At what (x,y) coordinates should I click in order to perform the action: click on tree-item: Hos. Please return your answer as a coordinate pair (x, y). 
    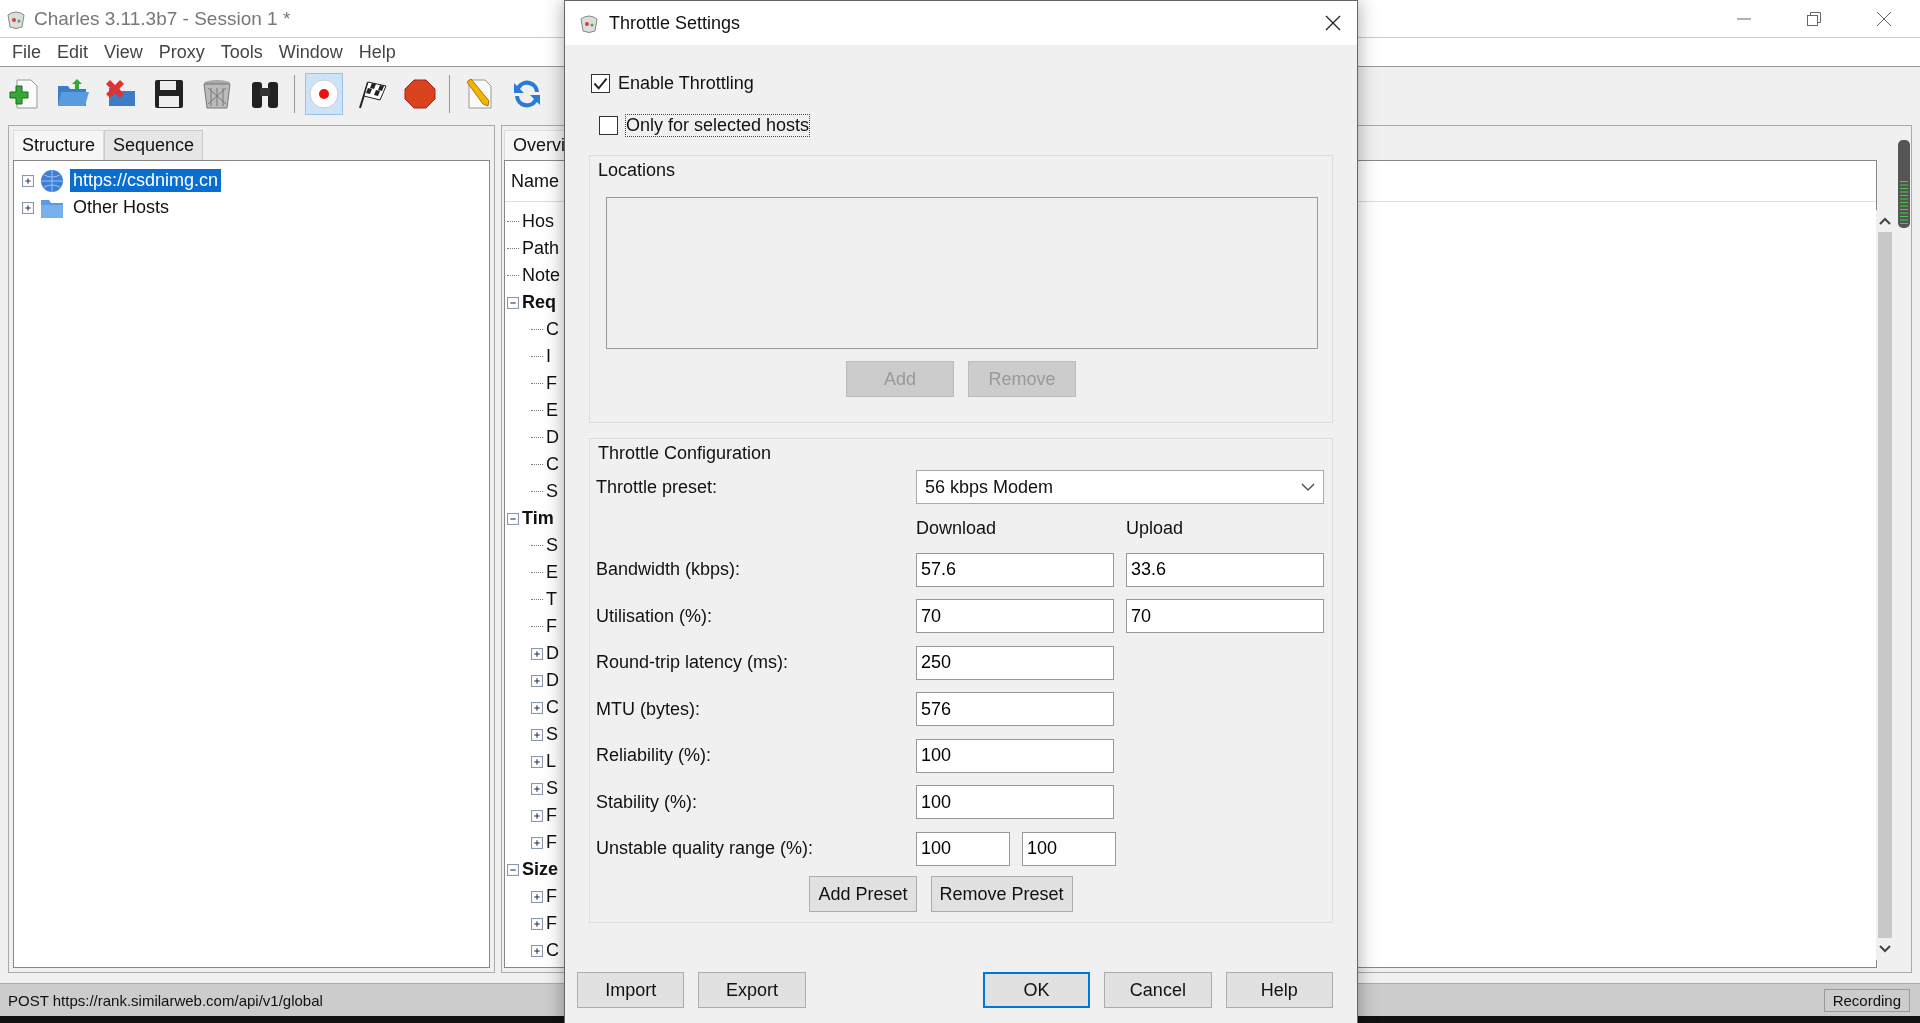
    Looking at the image, I should click on (538, 221).